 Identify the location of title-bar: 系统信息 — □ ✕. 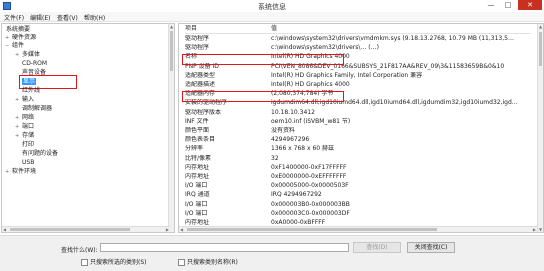
(272, 6).